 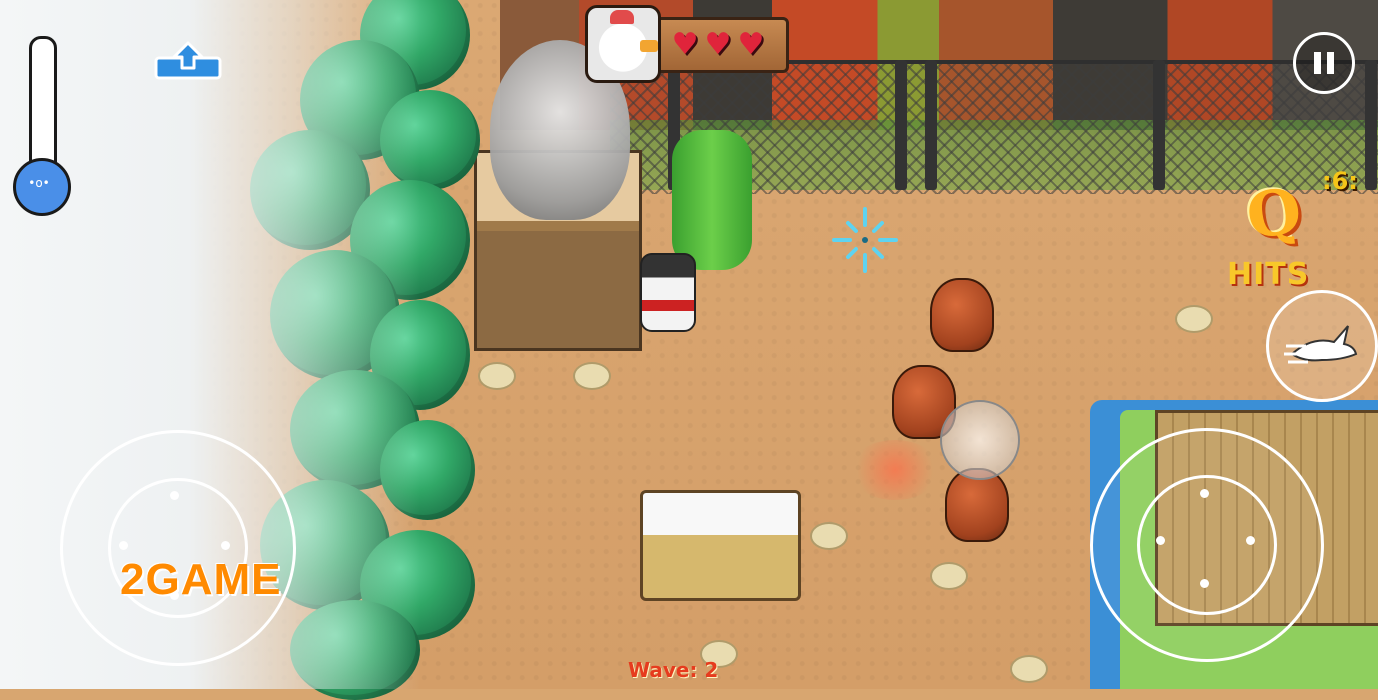 I want to click on combo-hits-label: HITS, so click(x=1268, y=274).